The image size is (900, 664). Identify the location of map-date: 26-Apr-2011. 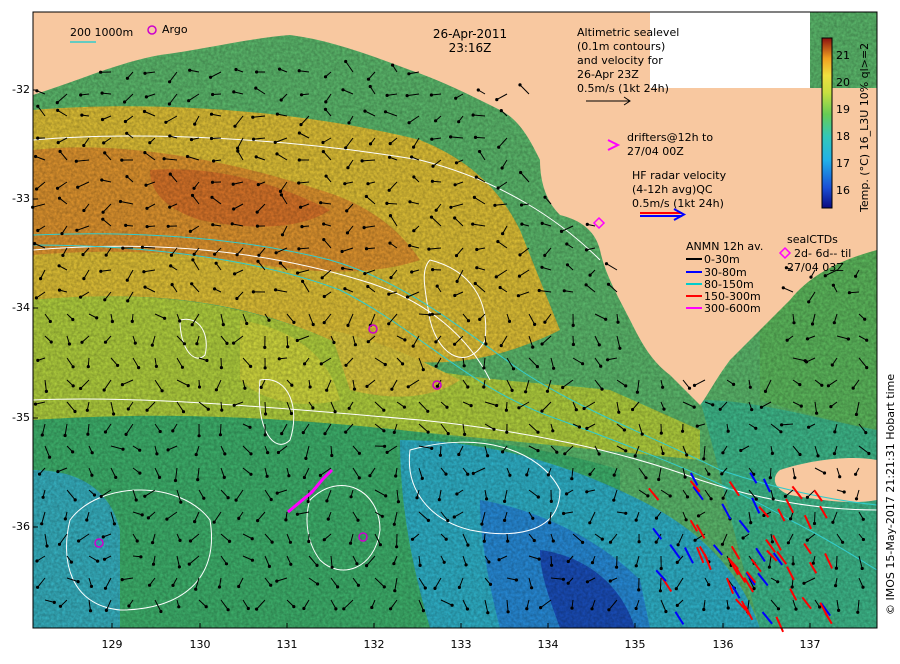
(470, 34).